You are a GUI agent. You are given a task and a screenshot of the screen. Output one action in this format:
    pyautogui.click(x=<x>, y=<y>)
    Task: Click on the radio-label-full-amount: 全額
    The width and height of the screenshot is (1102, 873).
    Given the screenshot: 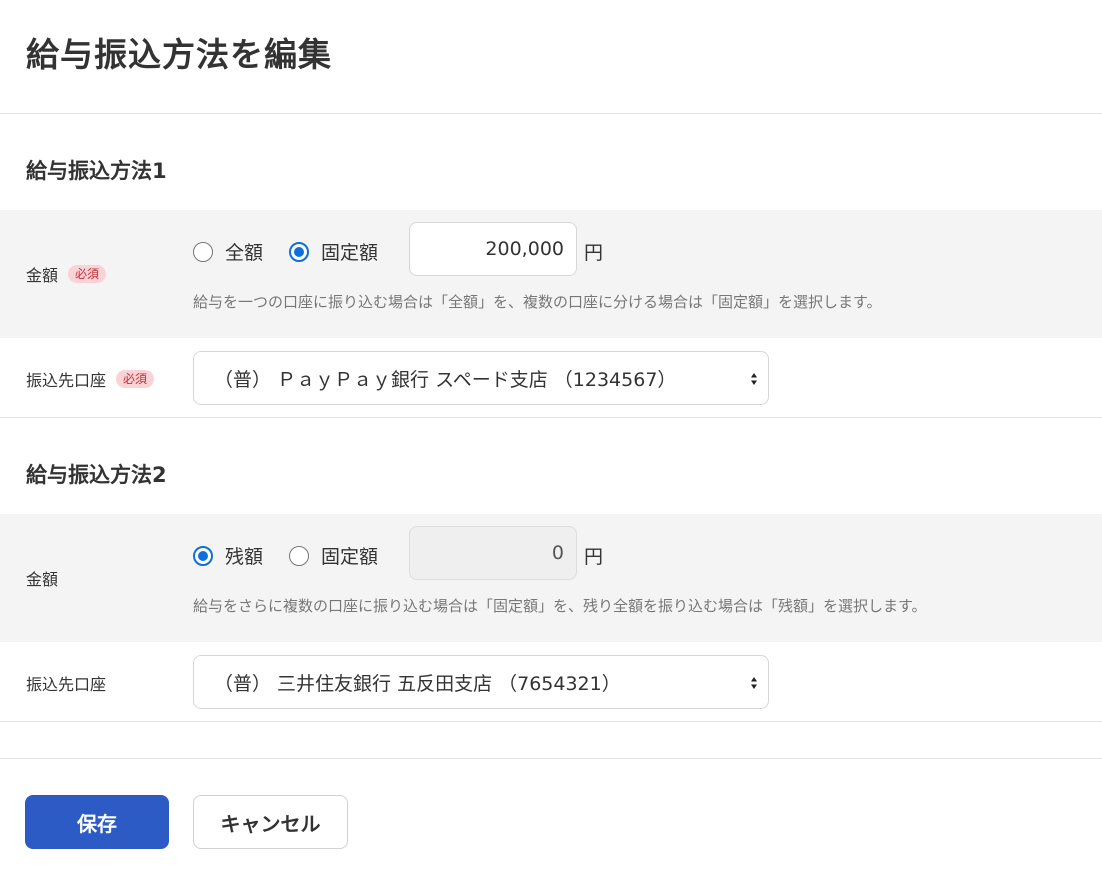 What is the action you would take?
    pyautogui.click(x=244, y=253)
    